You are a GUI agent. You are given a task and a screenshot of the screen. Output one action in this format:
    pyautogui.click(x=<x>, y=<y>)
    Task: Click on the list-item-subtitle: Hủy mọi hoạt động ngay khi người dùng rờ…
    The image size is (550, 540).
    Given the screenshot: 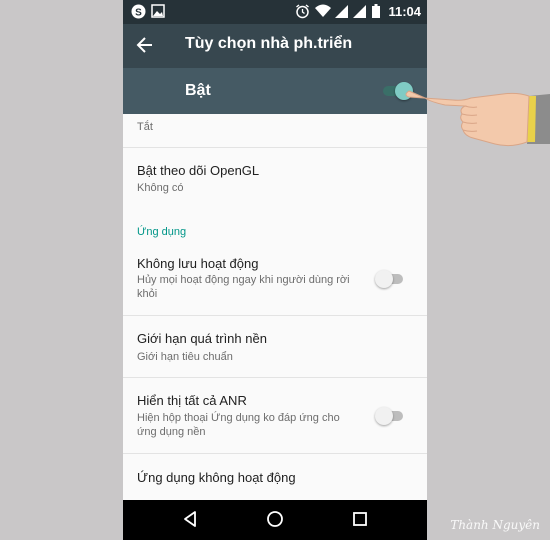 What is the action you would take?
    pyautogui.click(x=243, y=287)
    